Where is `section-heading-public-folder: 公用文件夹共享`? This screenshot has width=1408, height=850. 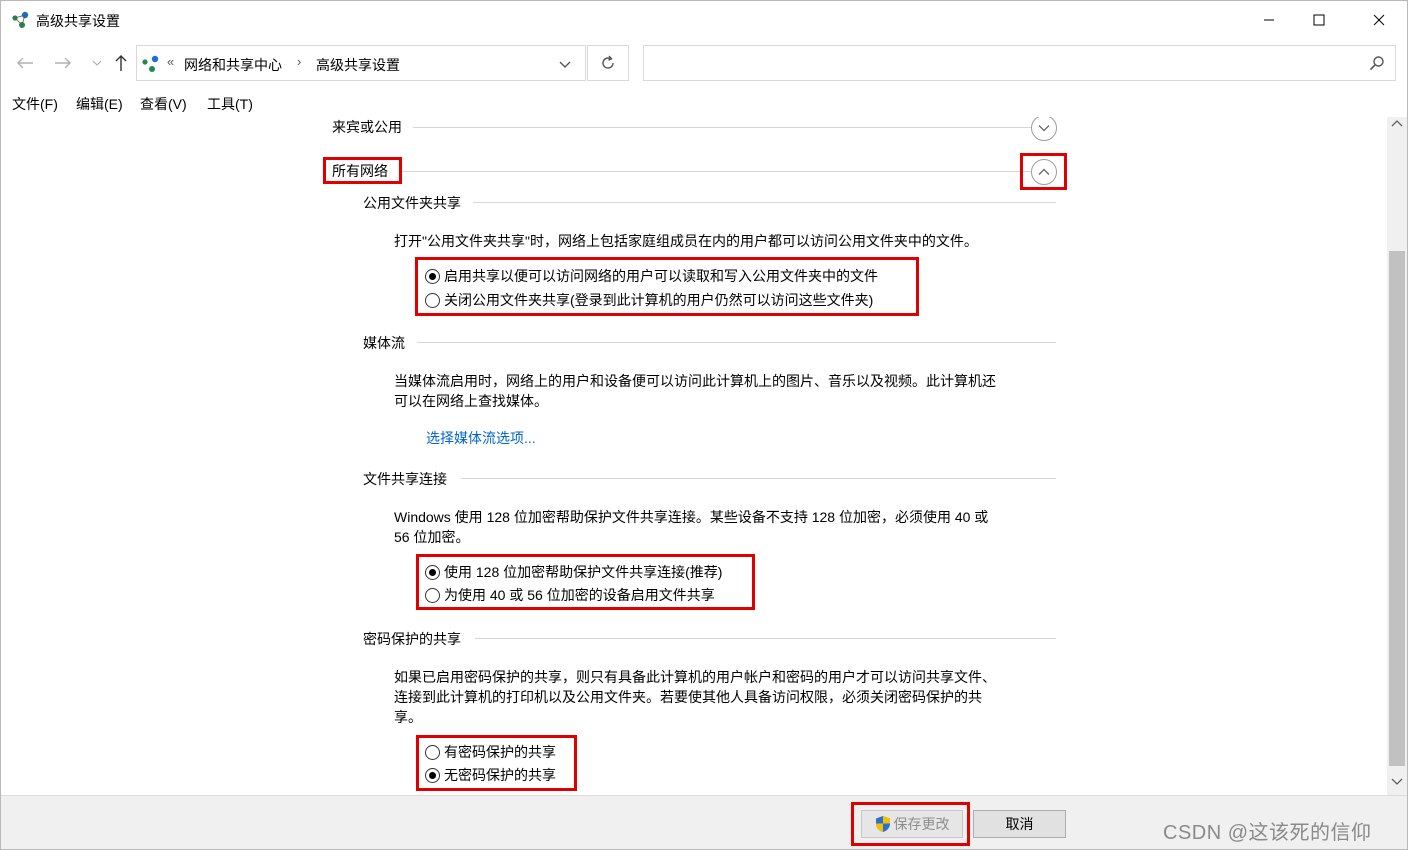 section-heading-public-folder: 公用文件夹共享 is located at coordinates (412, 203).